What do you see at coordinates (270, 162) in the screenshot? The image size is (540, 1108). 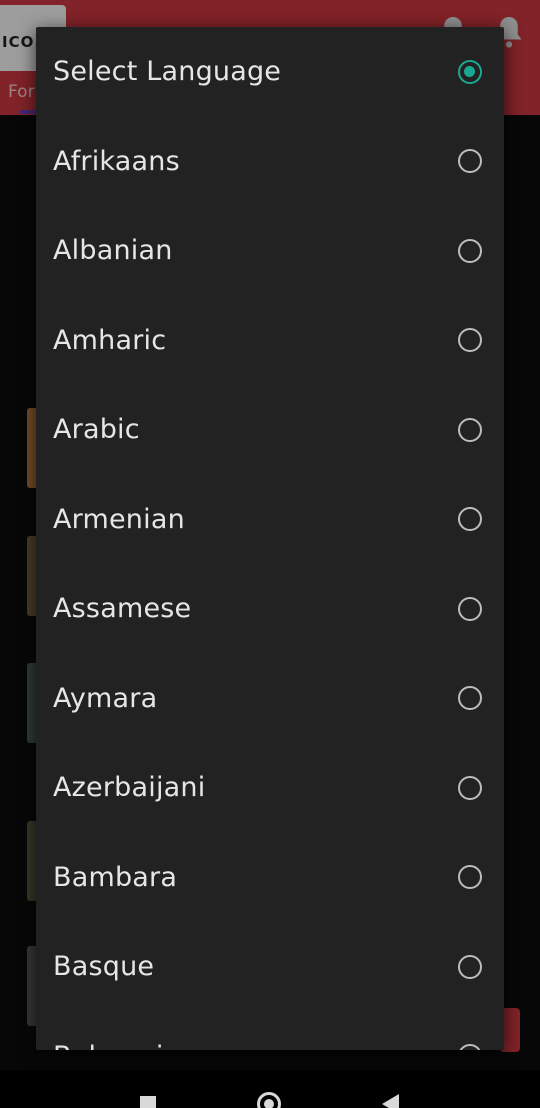 I see `language-option: Afrikaans` at bounding box center [270, 162].